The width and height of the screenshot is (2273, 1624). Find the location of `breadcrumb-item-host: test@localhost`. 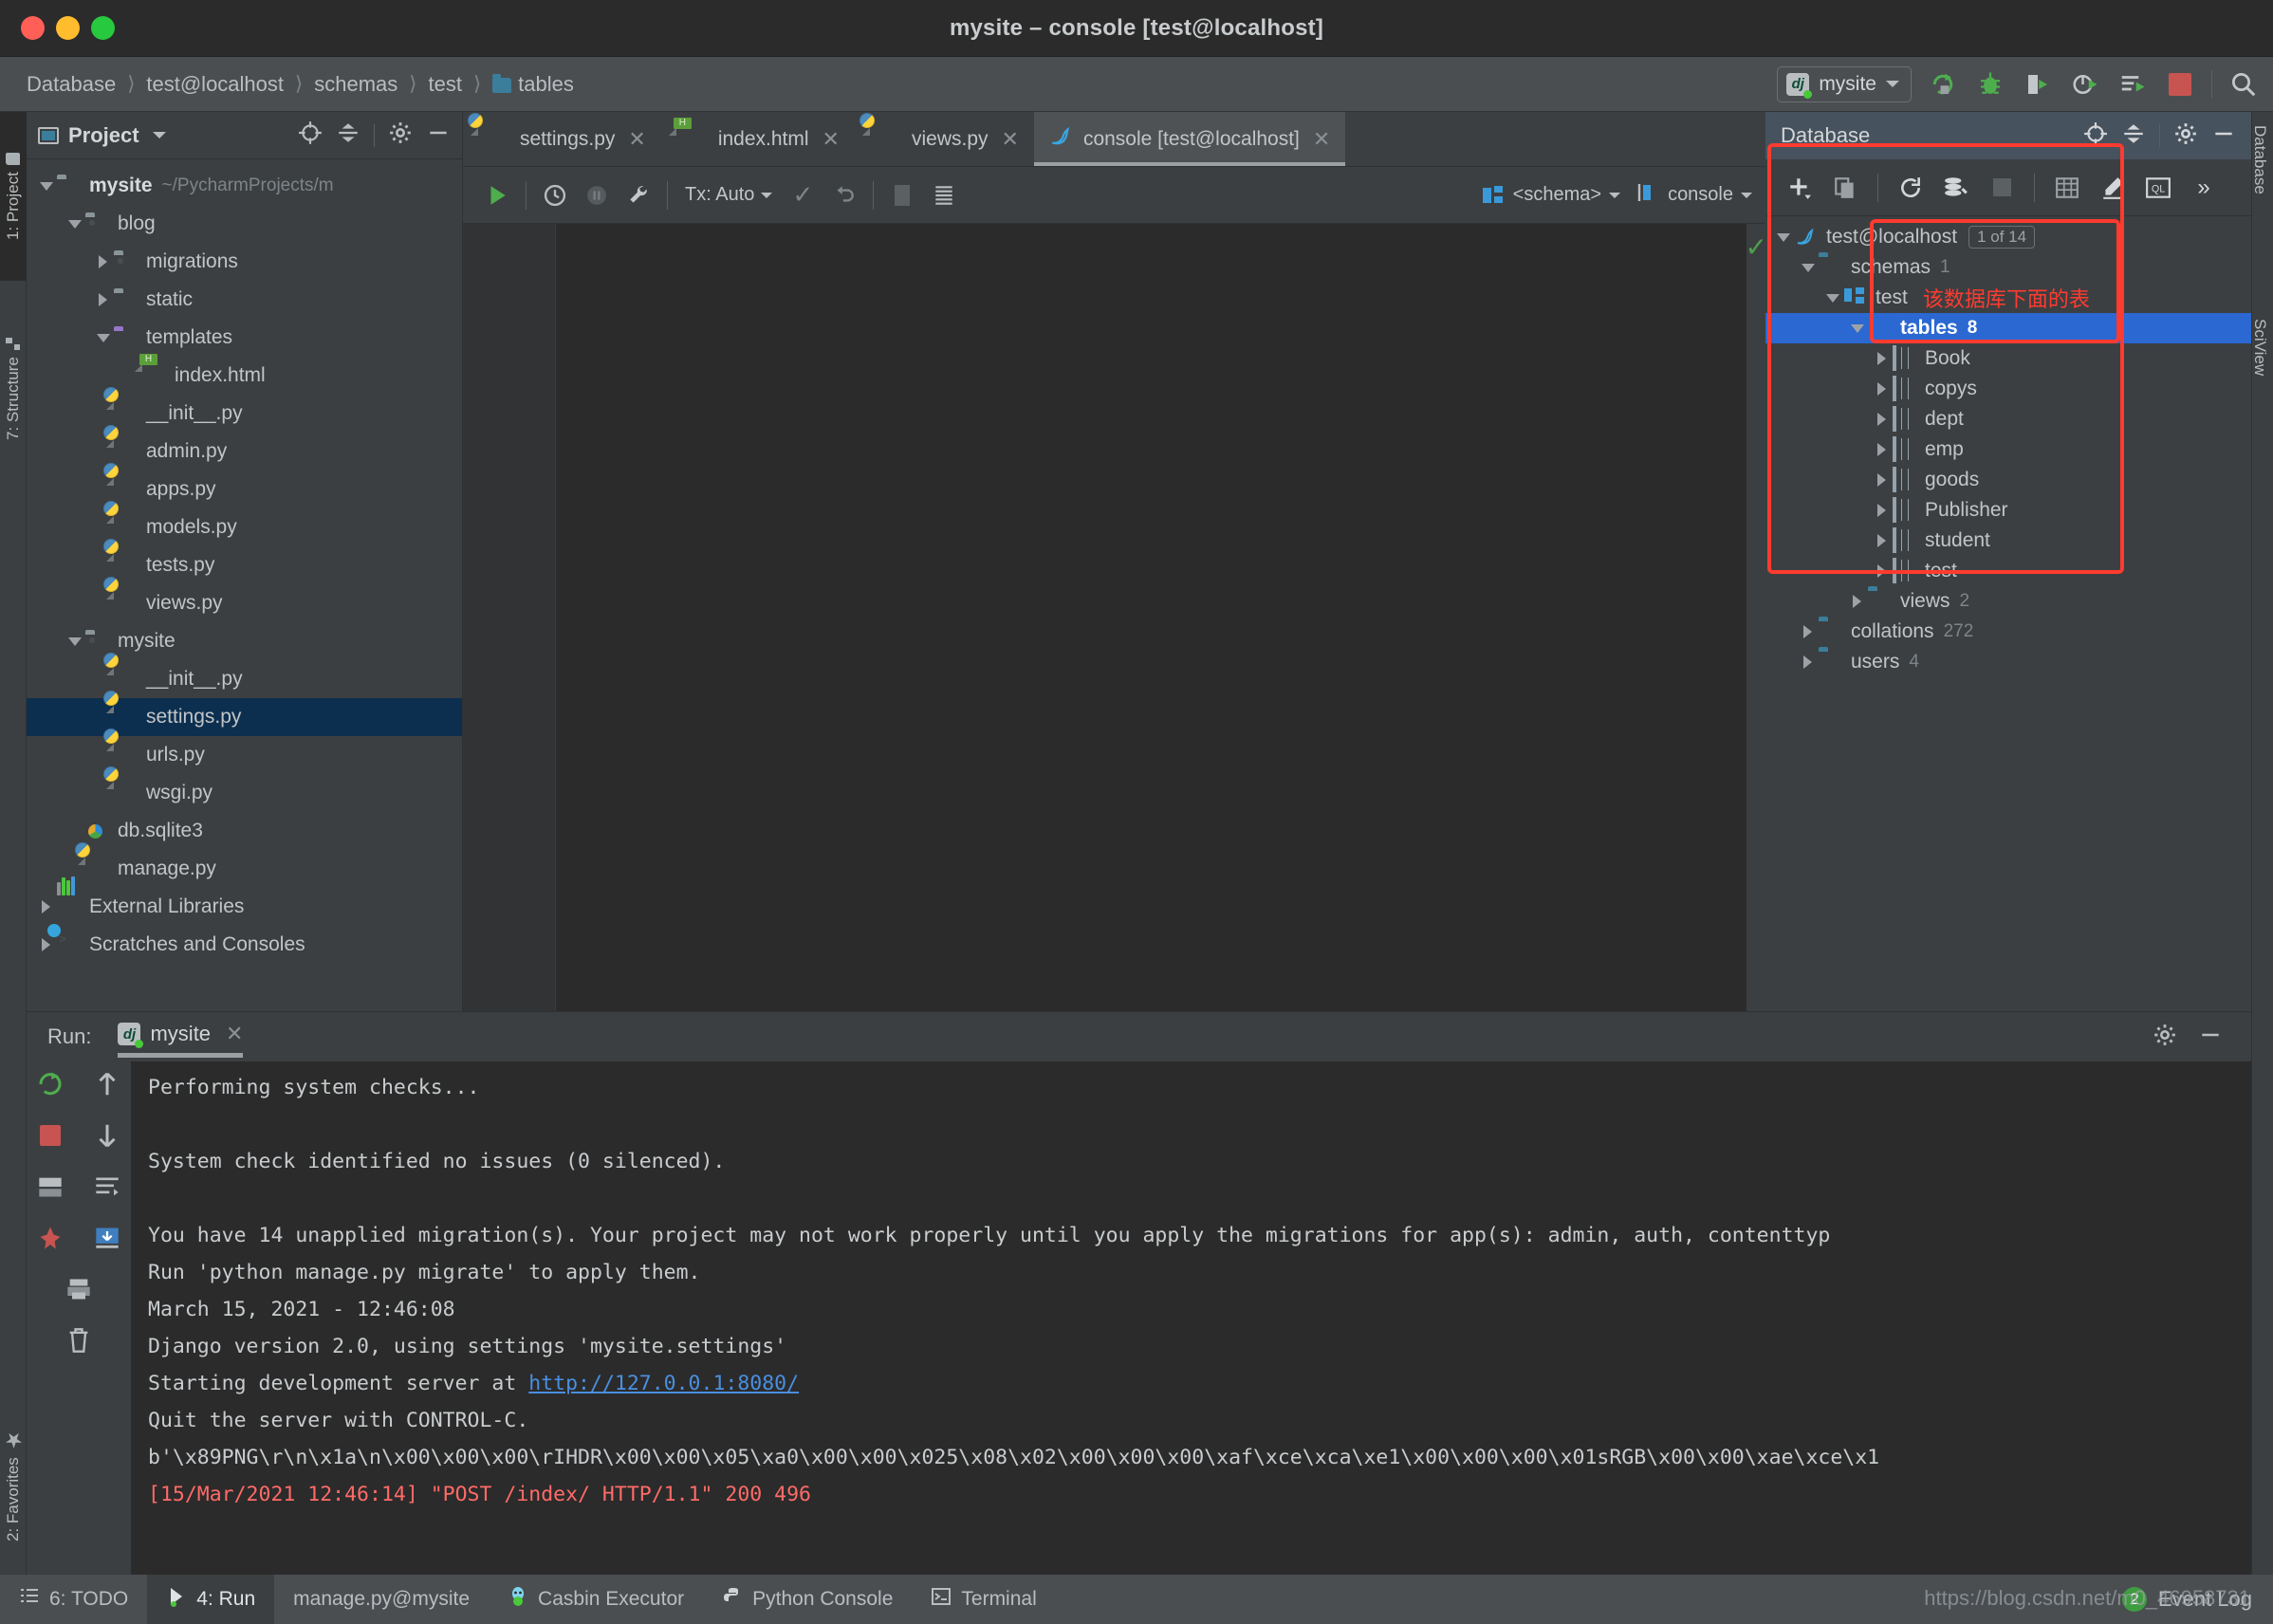

breadcrumb-item-host: test@localhost is located at coordinates (214, 84).